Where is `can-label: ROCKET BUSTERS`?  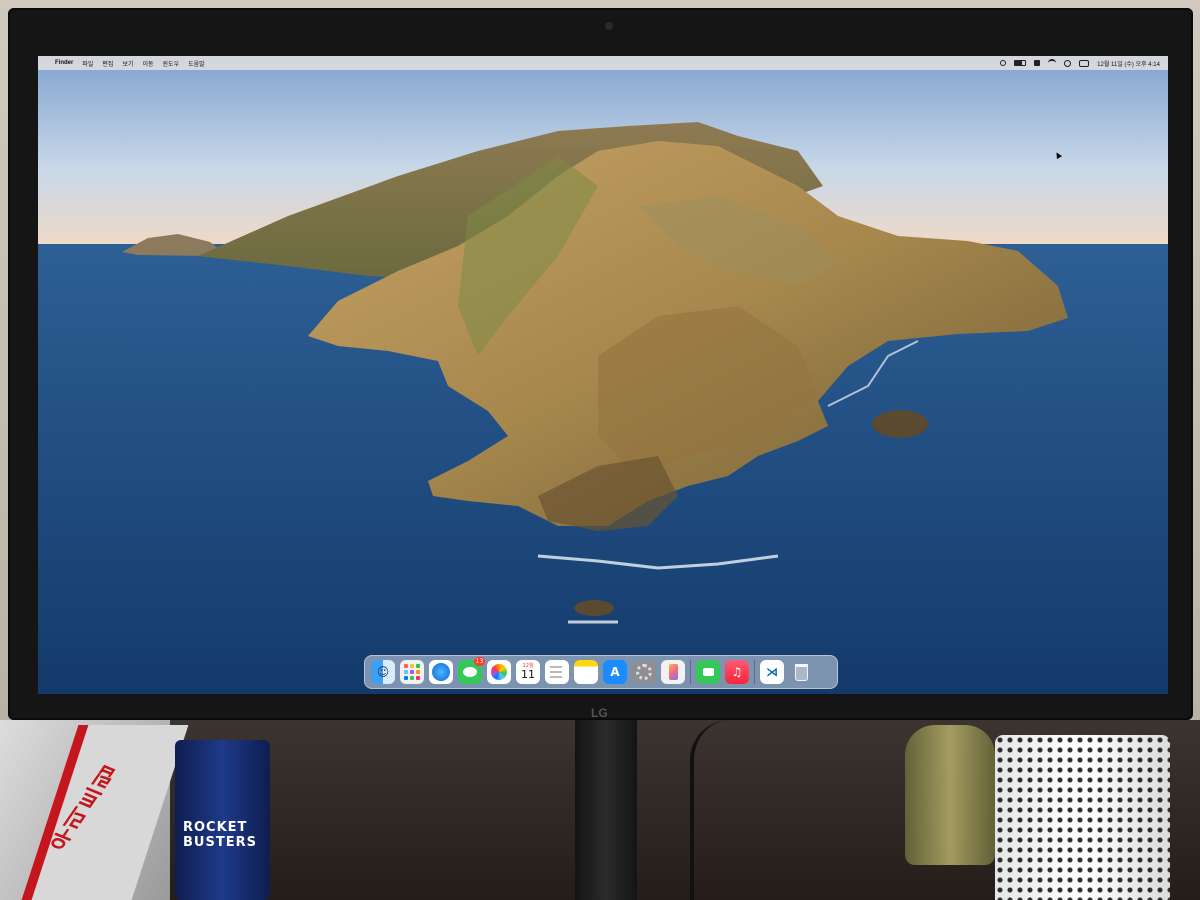 can-label: ROCKET BUSTERS is located at coordinates (220, 835).